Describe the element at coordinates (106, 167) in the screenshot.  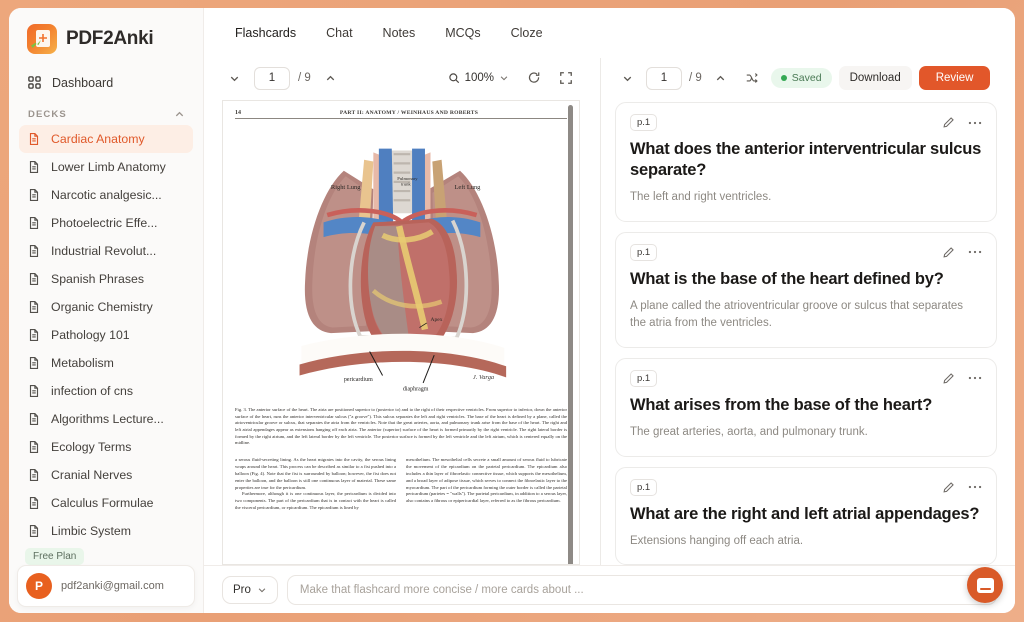
I see `deck-item: Lower Limb Anatomy` at that location.